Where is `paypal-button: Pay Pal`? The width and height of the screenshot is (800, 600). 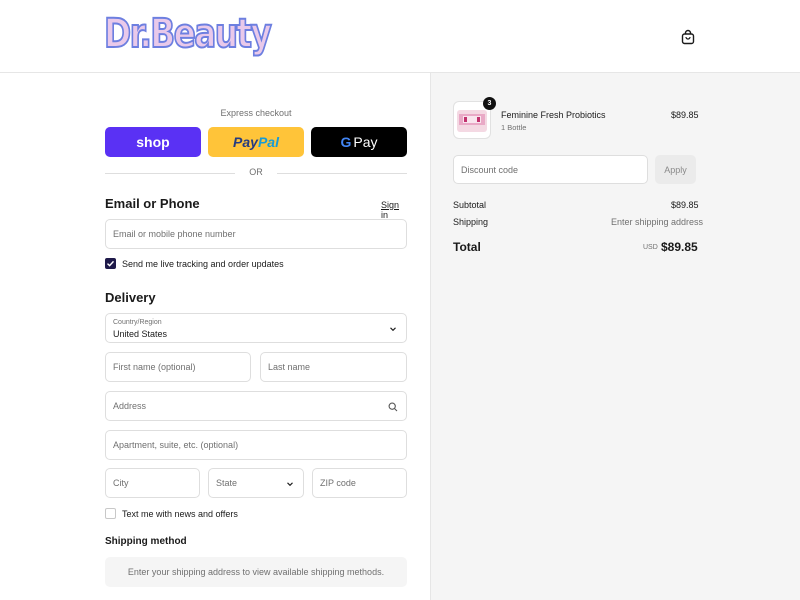 paypal-button: Pay Pal is located at coordinates (256, 142).